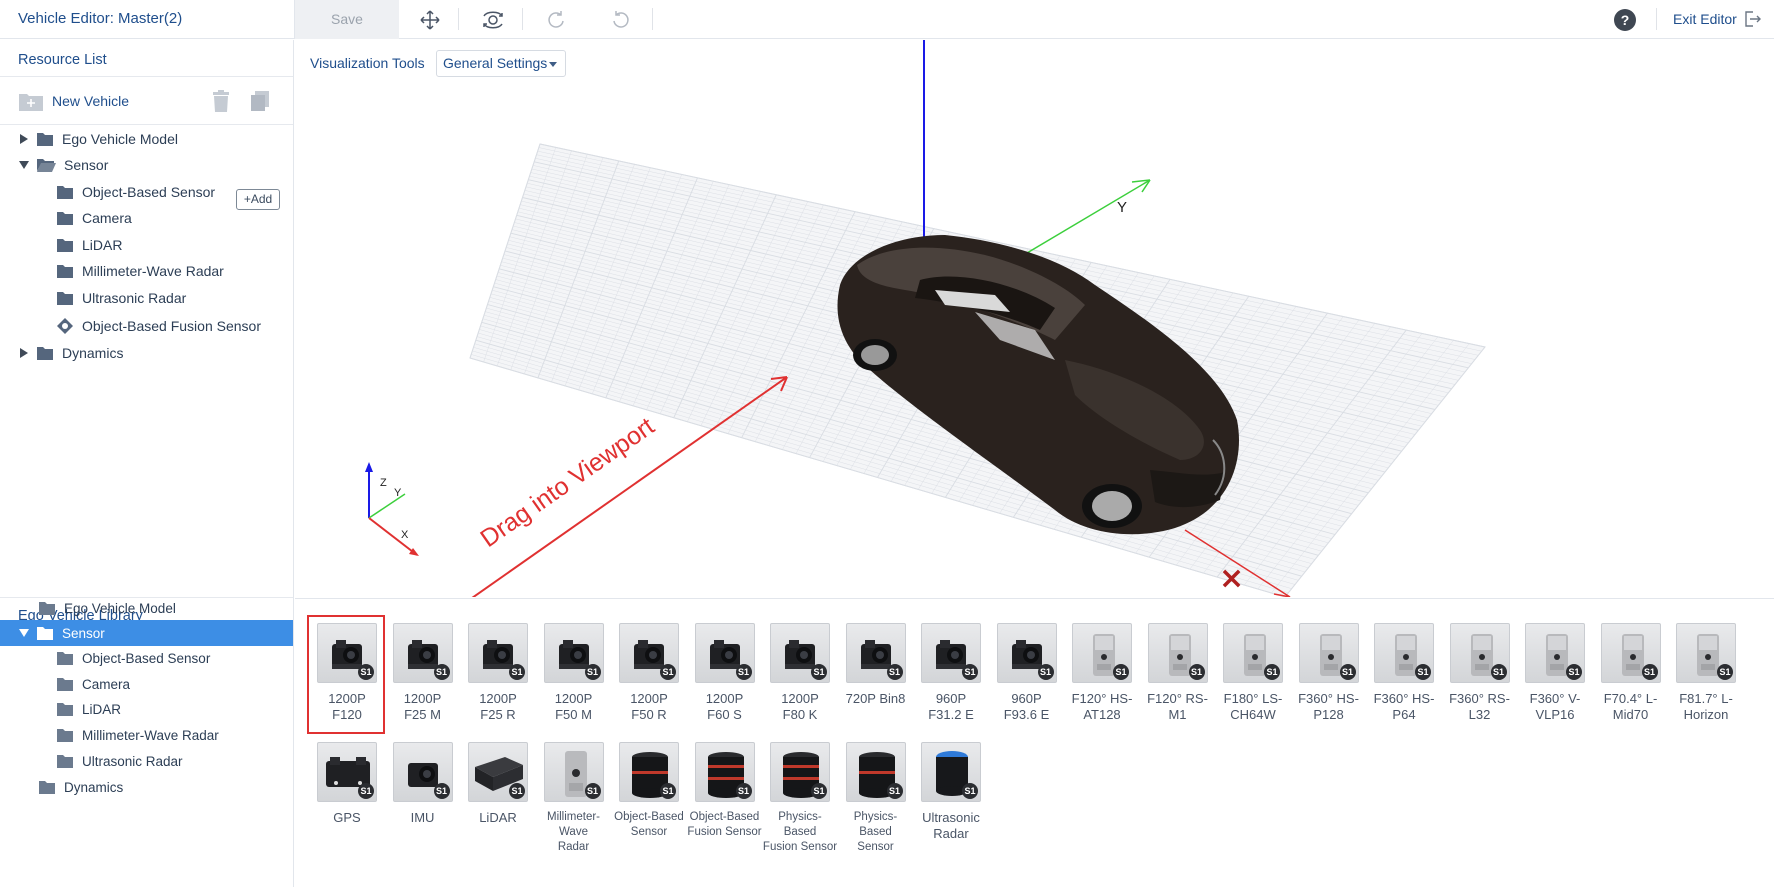 The width and height of the screenshot is (1774, 887). I want to click on library-item-label-line2: P64, so click(1404, 714).